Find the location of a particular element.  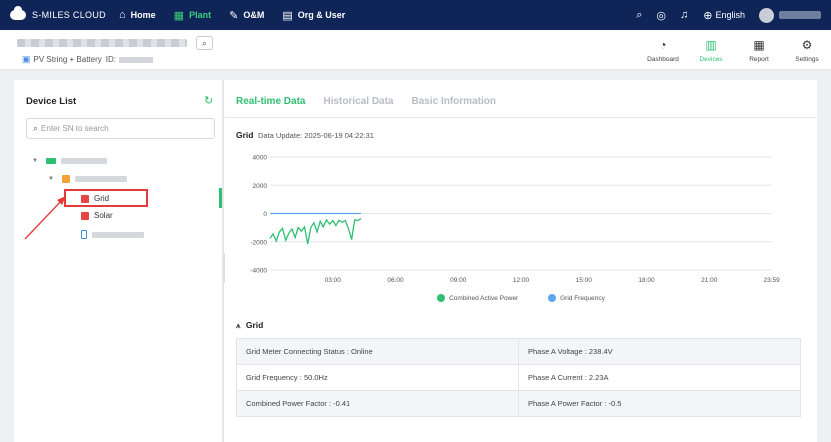

document-icon: ▤ is located at coordinates (287, 15).